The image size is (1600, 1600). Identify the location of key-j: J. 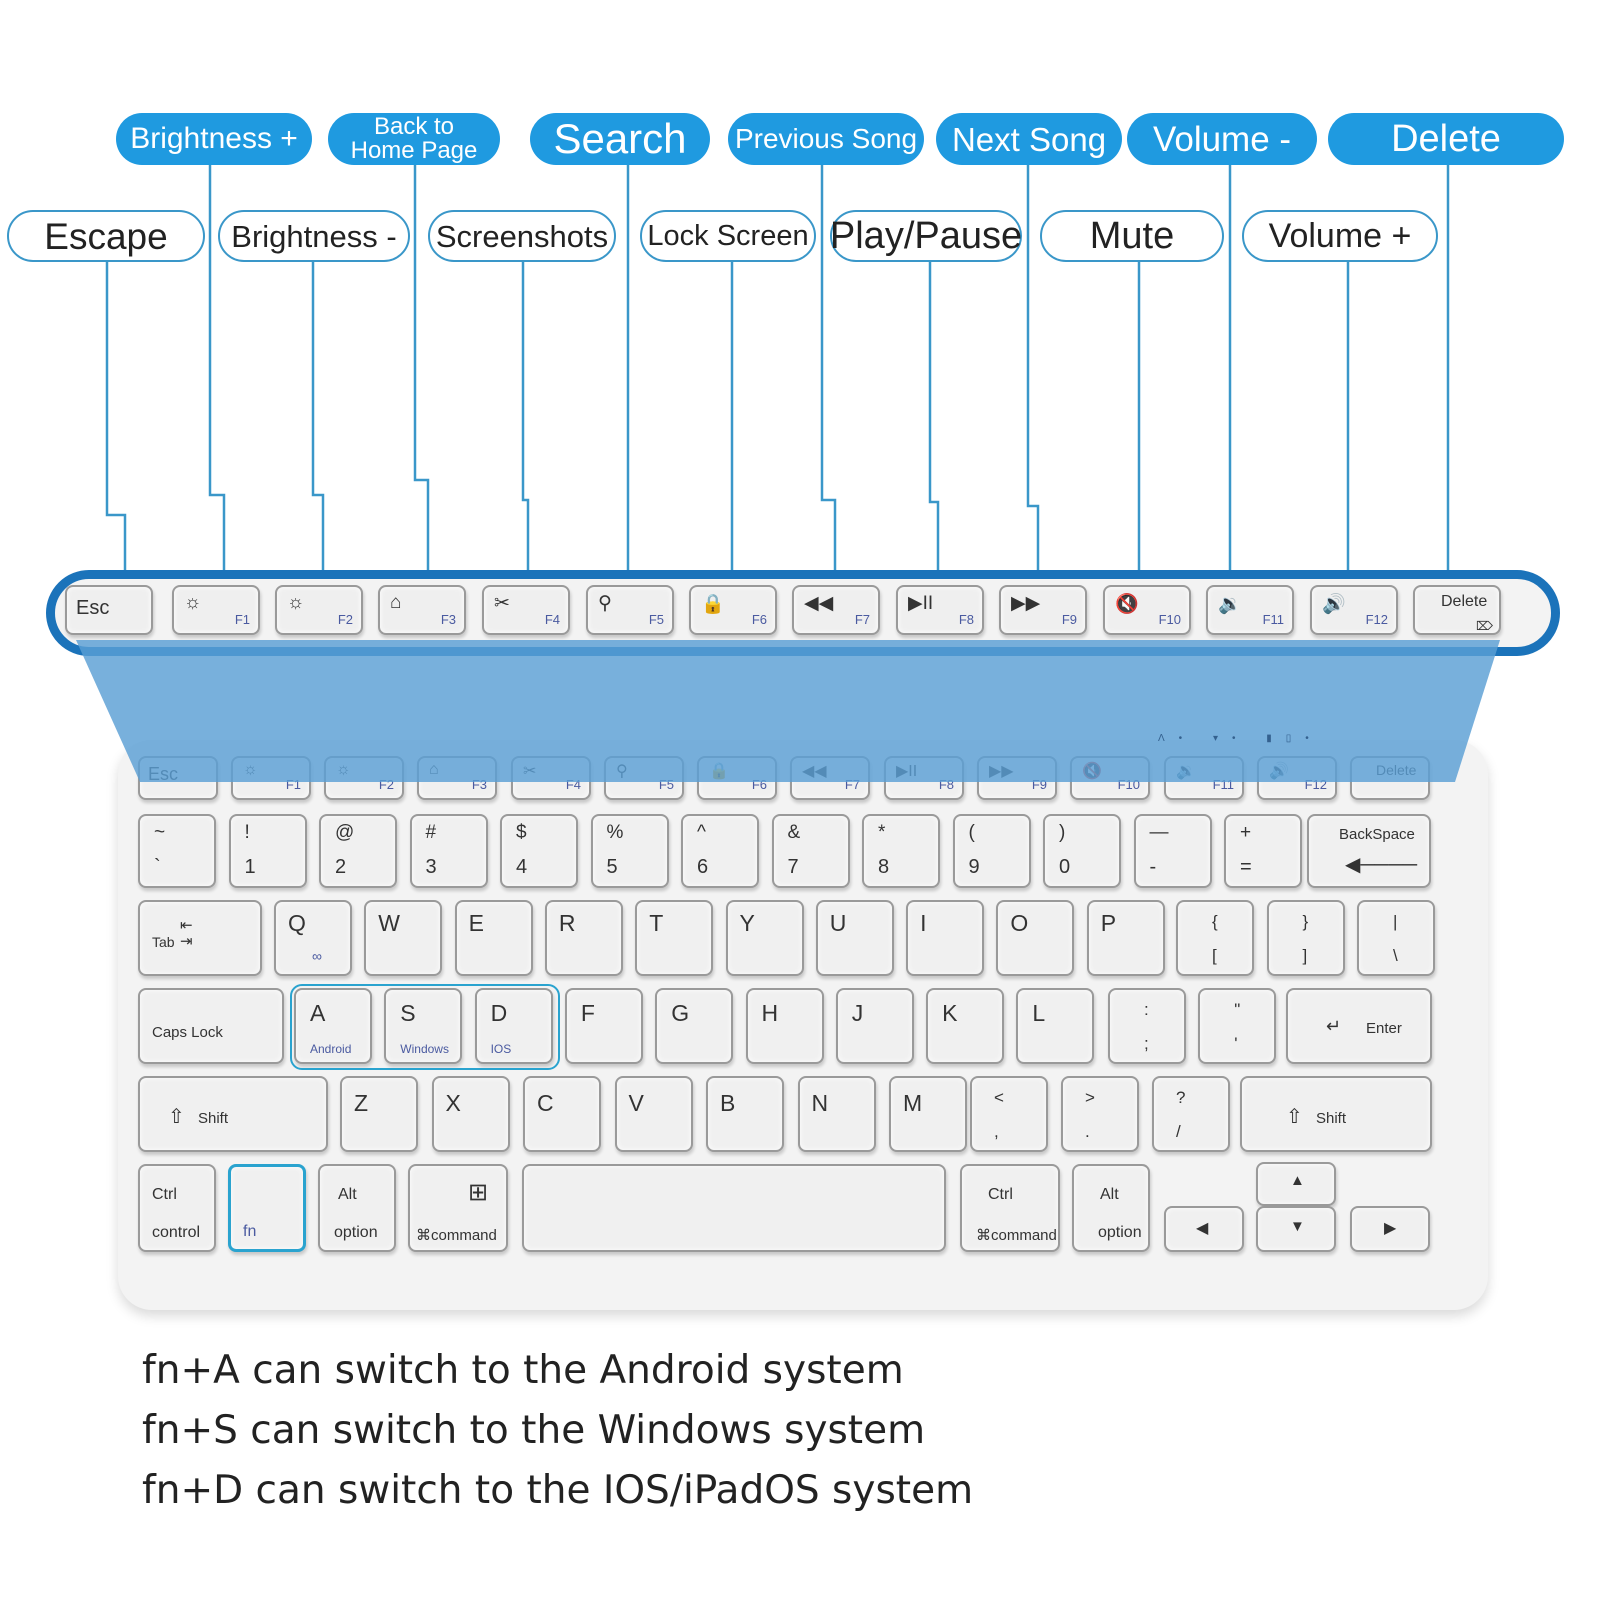
(874, 1026).